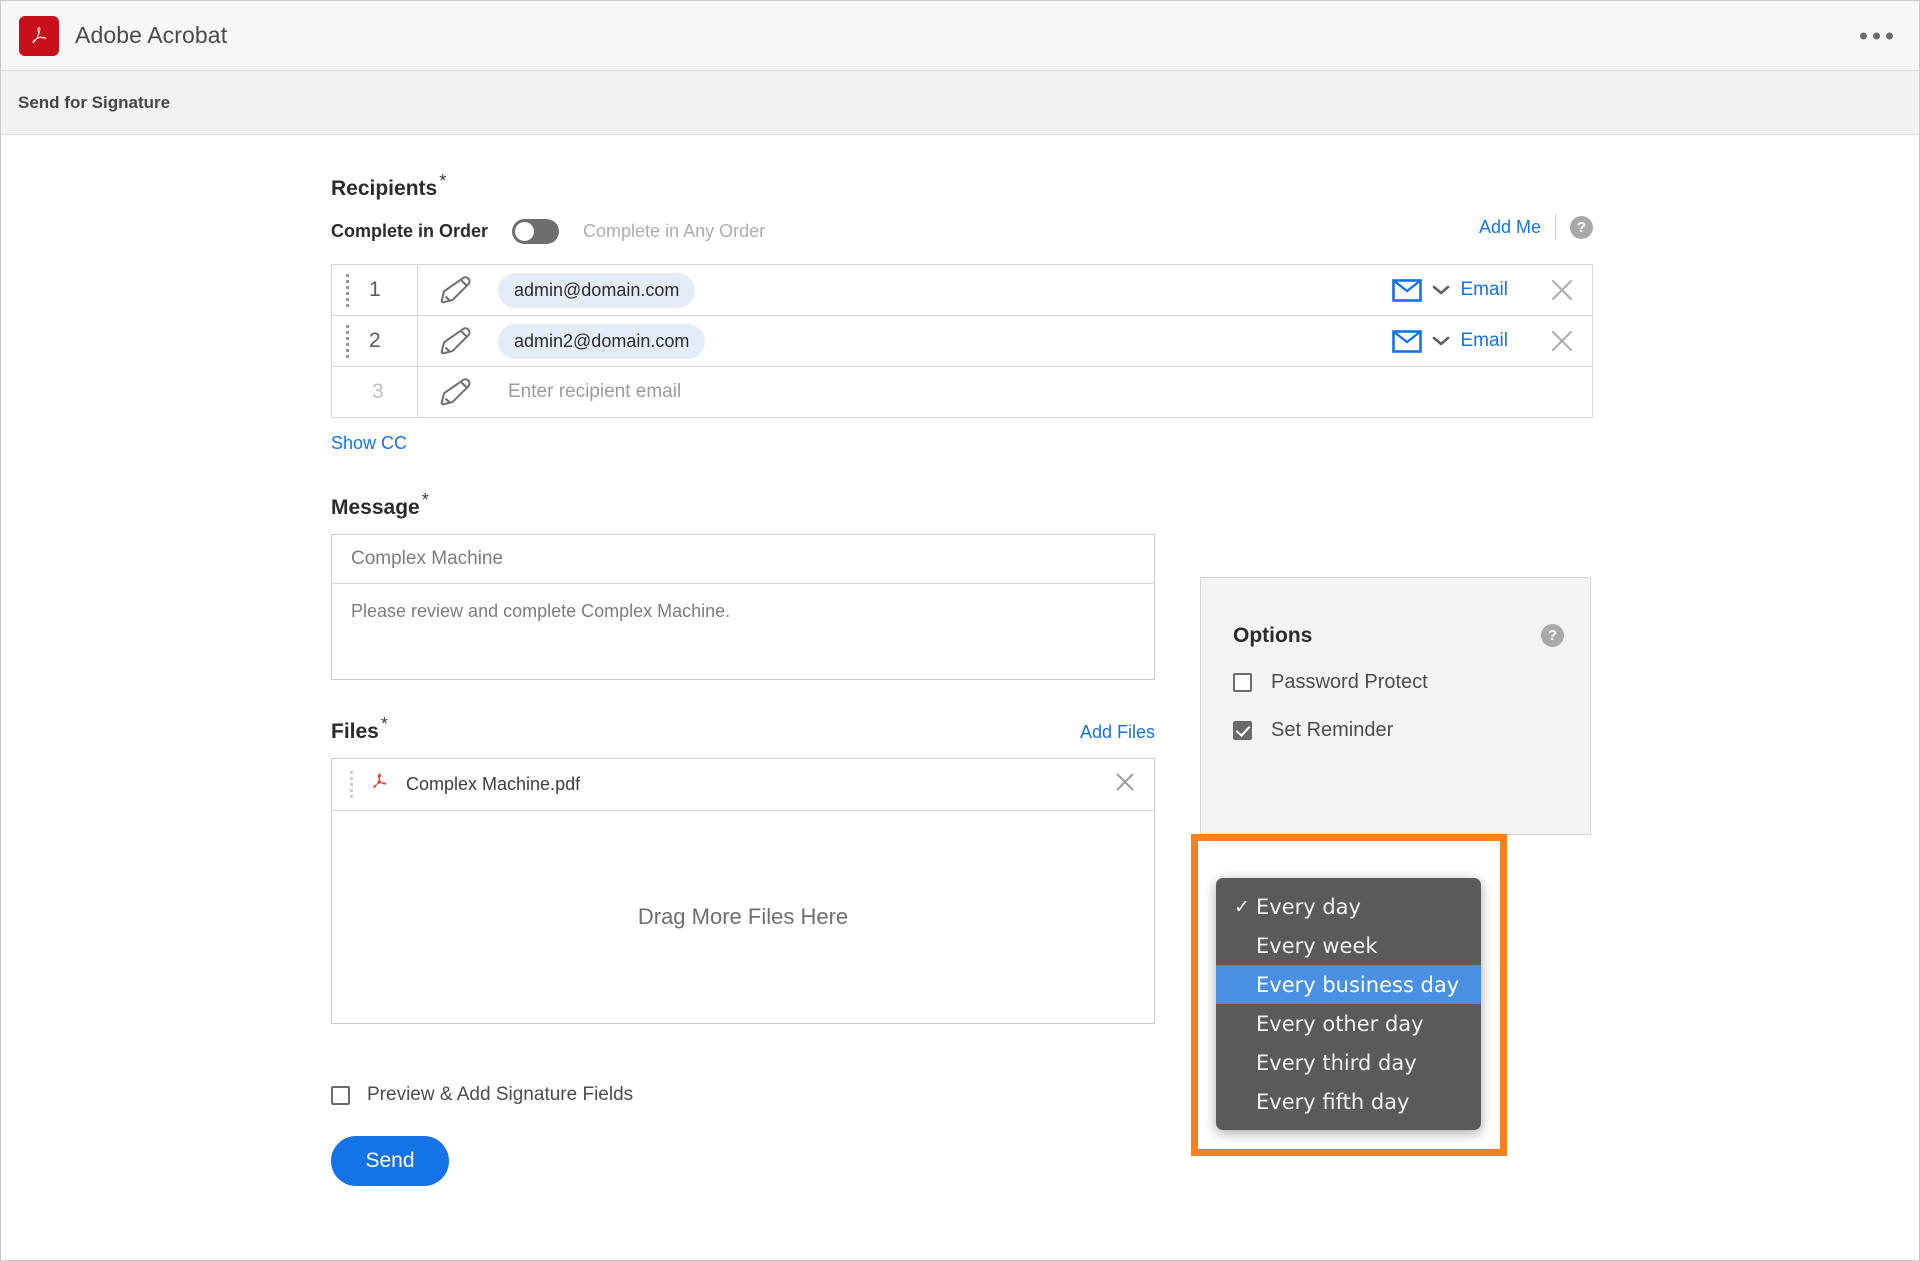 This screenshot has height=1261, width=1920. I want to click on message-heading: Message *, so click(380, 505).